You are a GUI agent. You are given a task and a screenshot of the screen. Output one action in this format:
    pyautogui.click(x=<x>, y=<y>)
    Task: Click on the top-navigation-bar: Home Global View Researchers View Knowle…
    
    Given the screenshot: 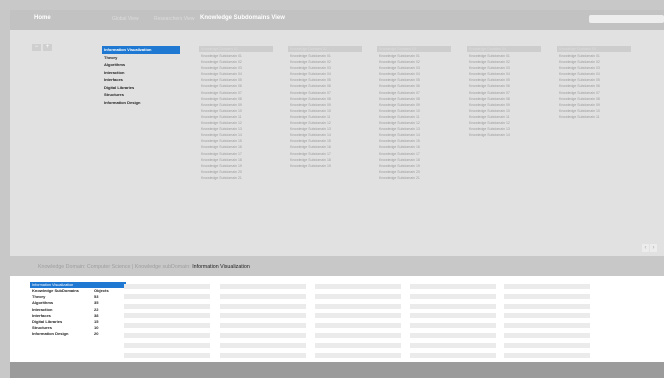 What is the action you would take?
    pyautogui.click(x=337, y=20)
    